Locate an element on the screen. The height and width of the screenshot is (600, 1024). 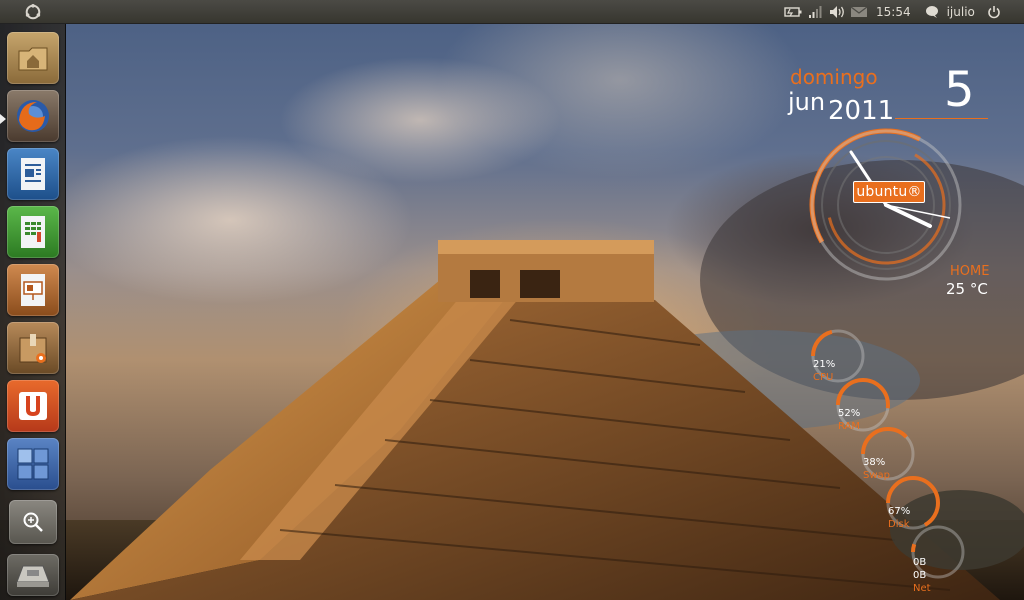
cpu-meter-label: CPU is located at coordinates (823, 377).